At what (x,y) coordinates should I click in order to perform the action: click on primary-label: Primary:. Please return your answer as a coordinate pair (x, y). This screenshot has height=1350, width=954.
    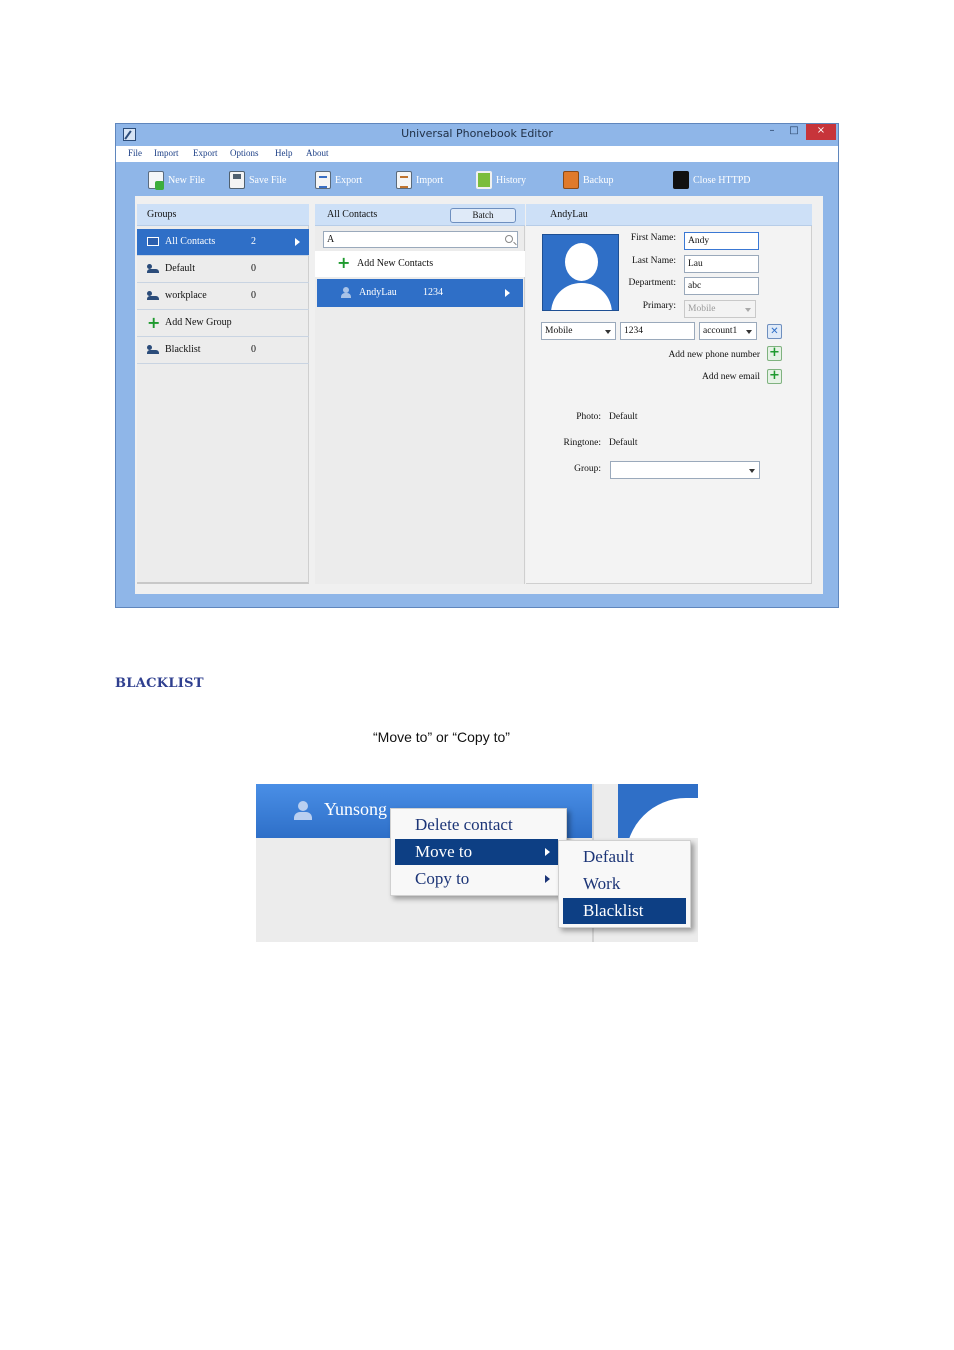
    Looking at the image, I should click on (659, 306).